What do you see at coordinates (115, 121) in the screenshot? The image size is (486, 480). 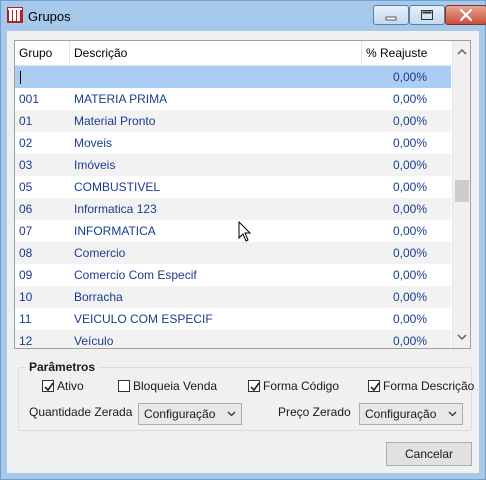 I see `cell-descricao: Material Pronto` at bounding box center [115, 121].